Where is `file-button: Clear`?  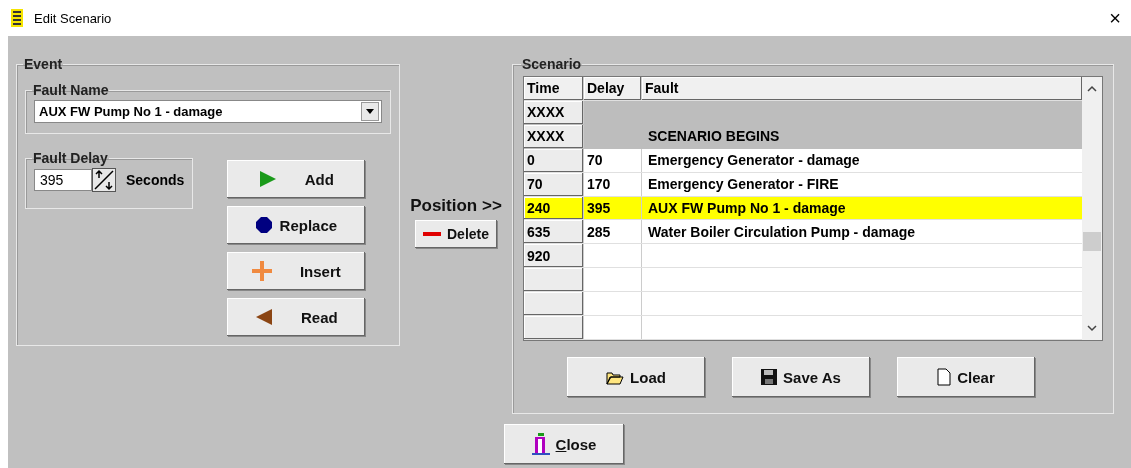
file-button: Clear is located at coordinates (966, 377).